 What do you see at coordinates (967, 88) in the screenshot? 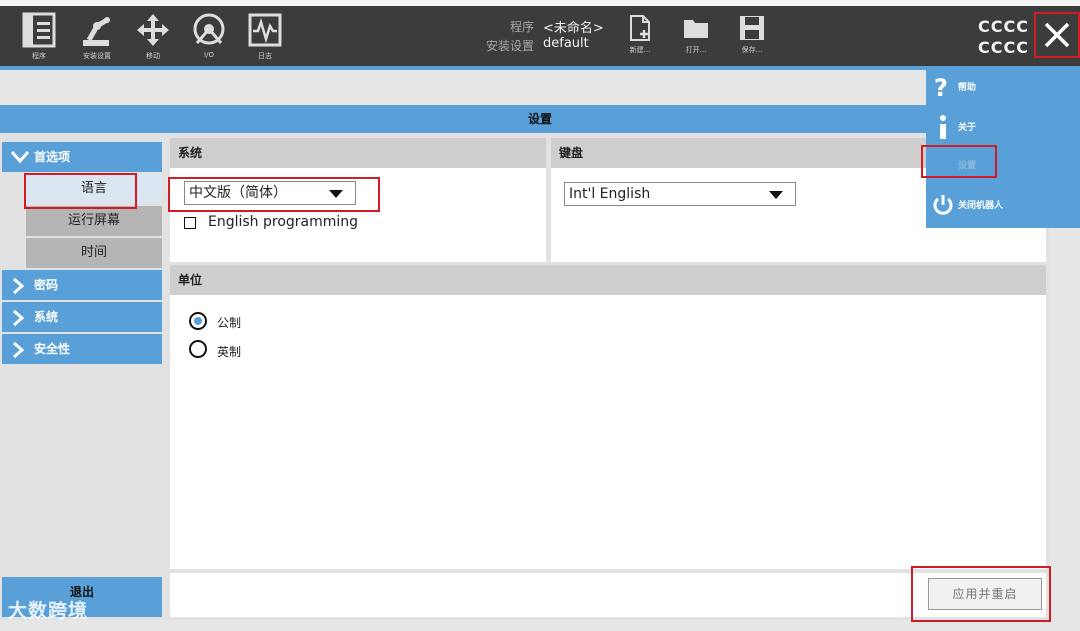
I see `menu-item-label: 帮助` at bounding box center [967, 88].